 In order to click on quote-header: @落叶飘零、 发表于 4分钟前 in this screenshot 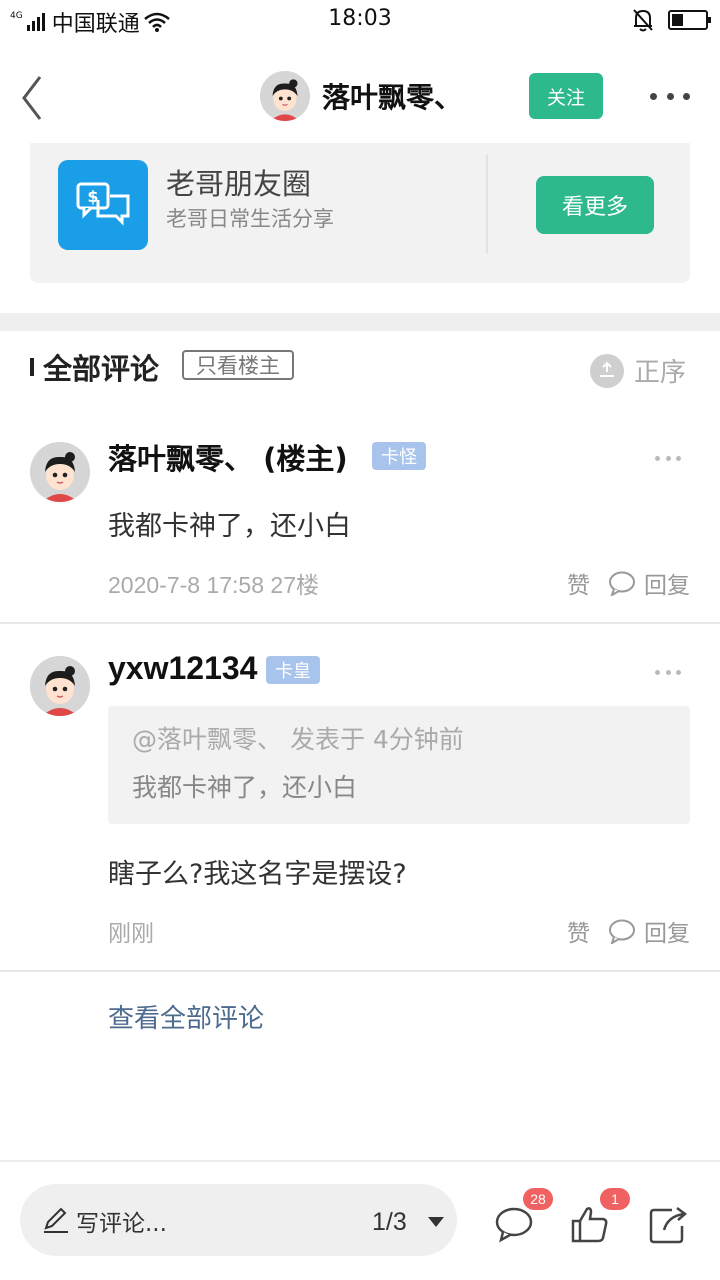, I will do `click(298, 739)`.